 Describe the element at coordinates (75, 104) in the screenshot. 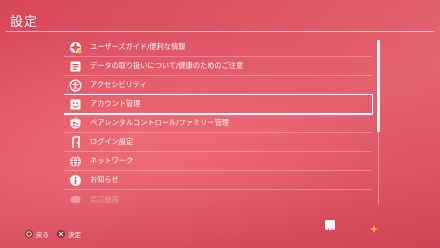

I see `account-icon` at that location.